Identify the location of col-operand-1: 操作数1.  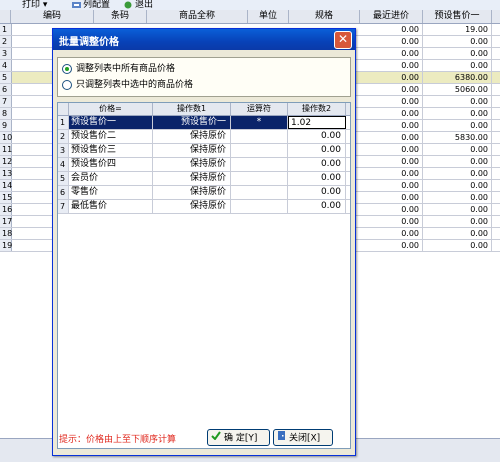
(192, 109).